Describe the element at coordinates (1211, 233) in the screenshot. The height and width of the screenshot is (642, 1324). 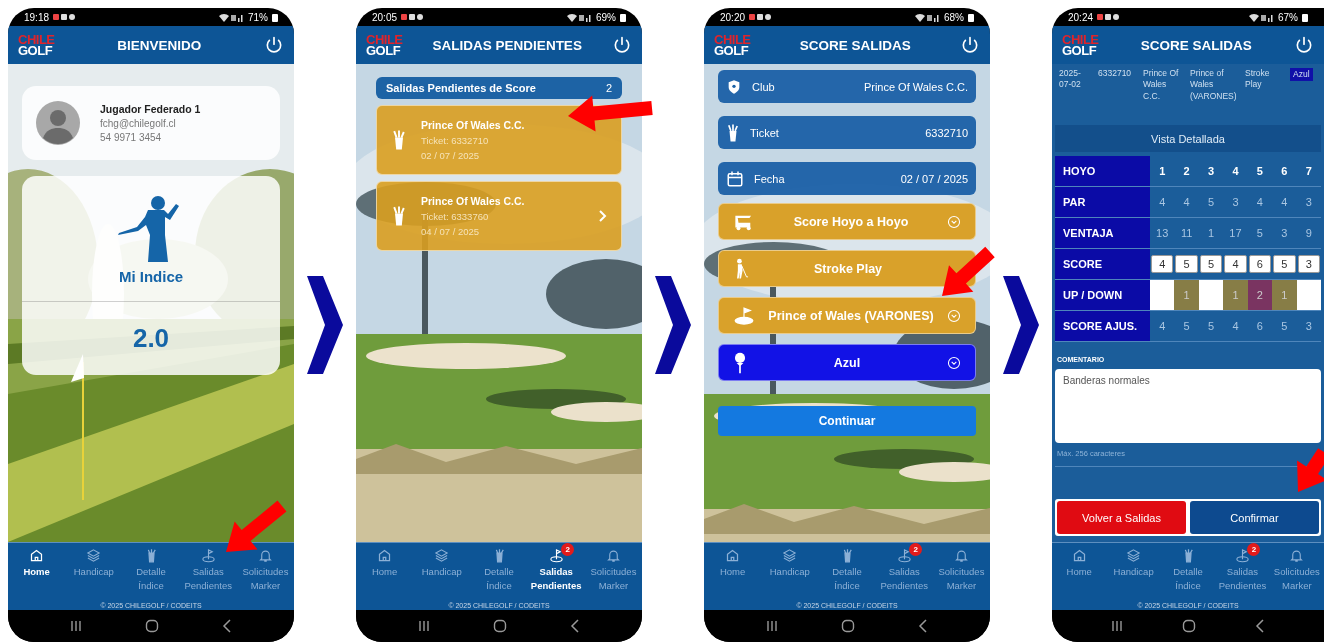
I see `table-cell-text: 1` at that location.